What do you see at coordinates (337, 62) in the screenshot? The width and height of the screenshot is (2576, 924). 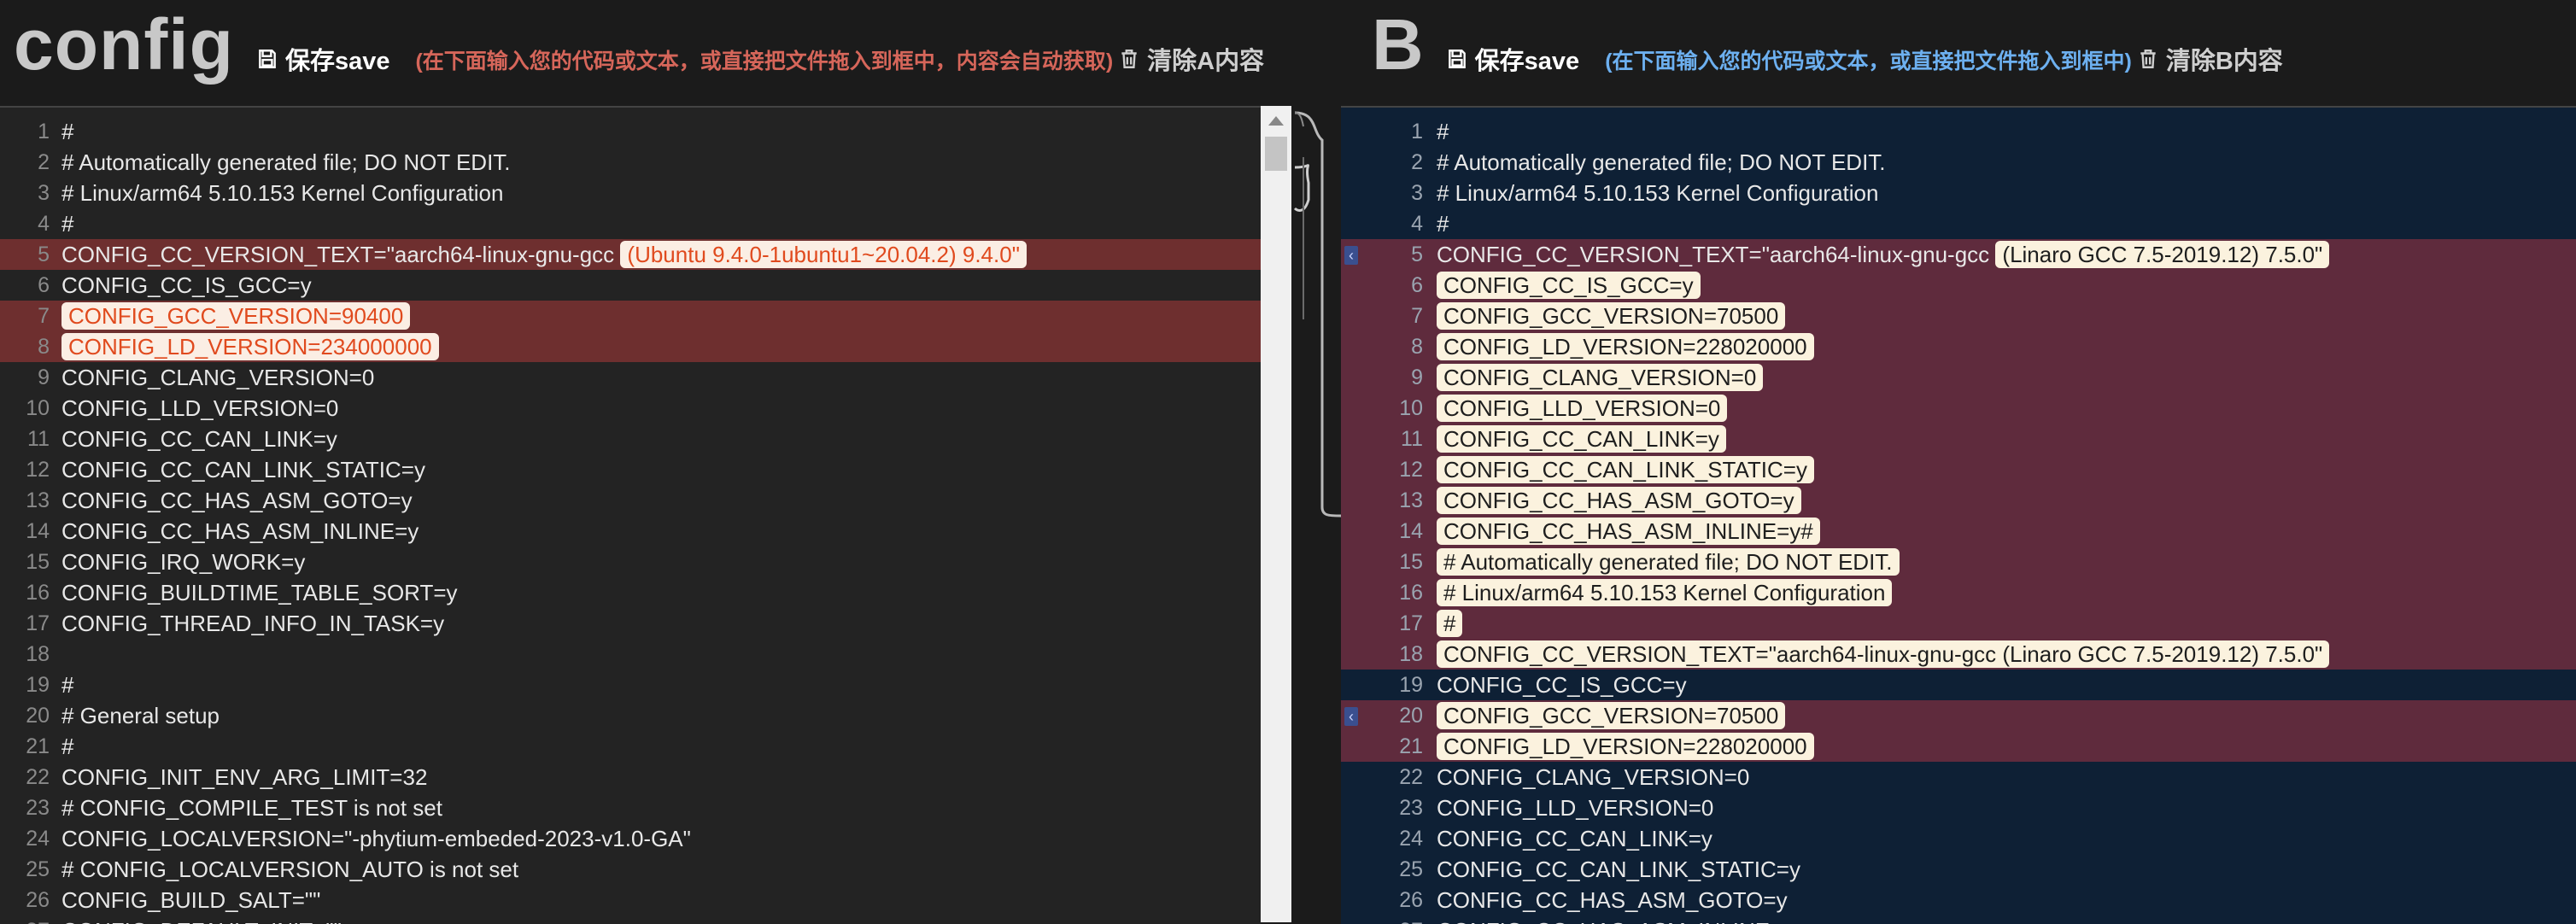 I see `save-a-label: 保存save` at bounding box center [337, 62].